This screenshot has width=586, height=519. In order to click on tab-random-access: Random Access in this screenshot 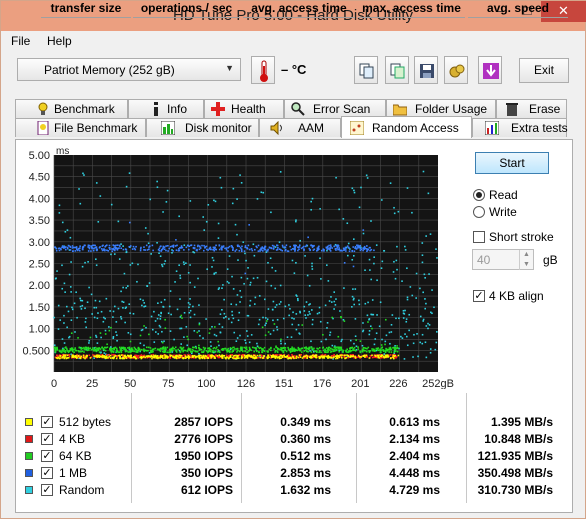, I will do `click(406, 127)`.